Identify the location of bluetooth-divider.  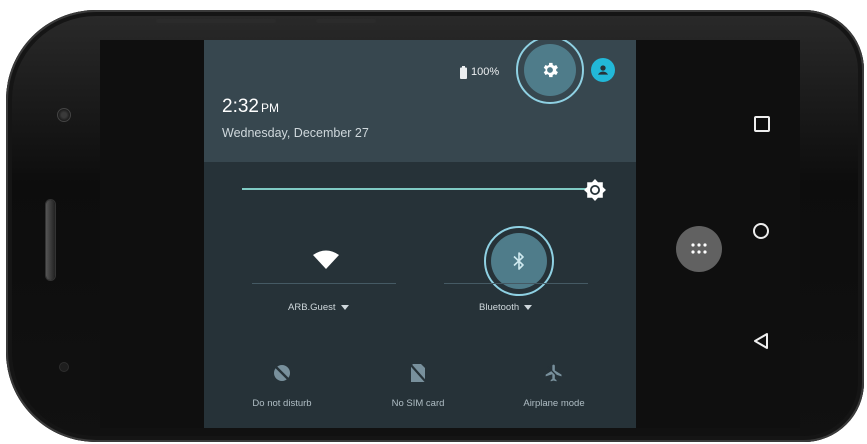
(516, 283).